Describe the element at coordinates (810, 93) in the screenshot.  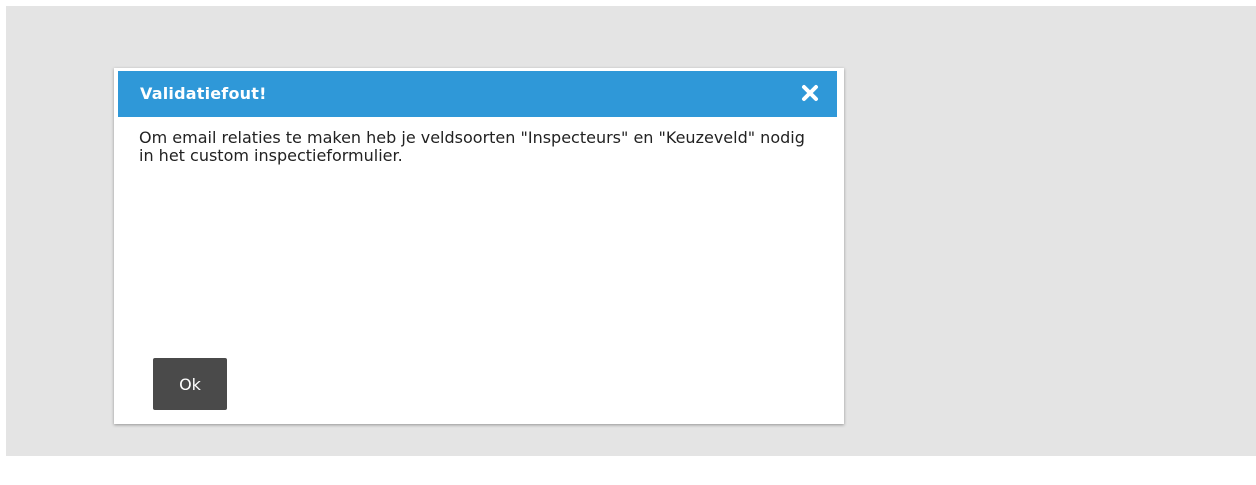
I see `close-icon` at that location.